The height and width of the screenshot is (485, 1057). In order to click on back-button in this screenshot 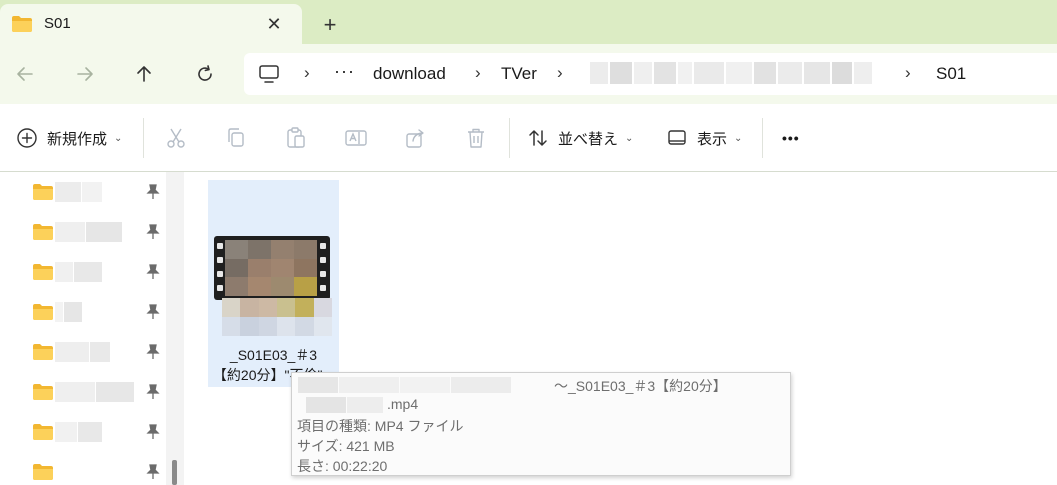, I will do `click(25, 74)`.